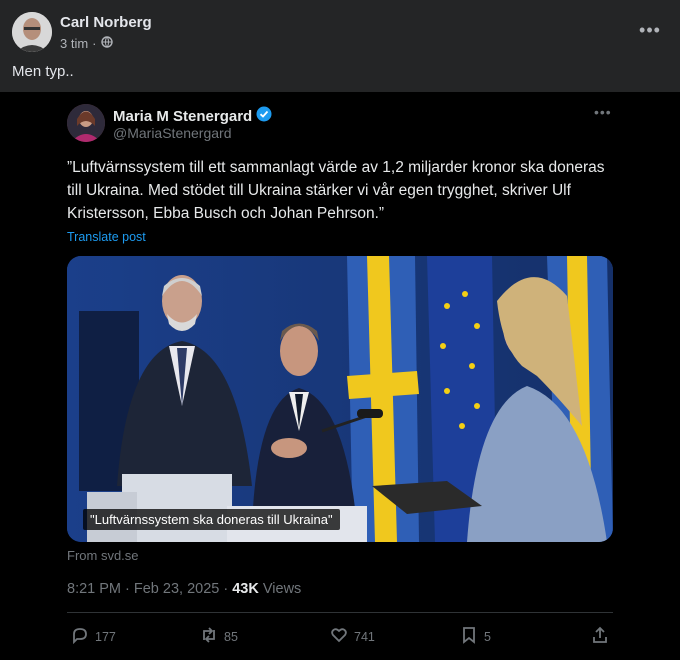 Image resolution: width=680 pixels, height=660 pixels. Describe the element at coordinates (487, 636) in the screenshot. I see `bookmark-count: 5` at that location.